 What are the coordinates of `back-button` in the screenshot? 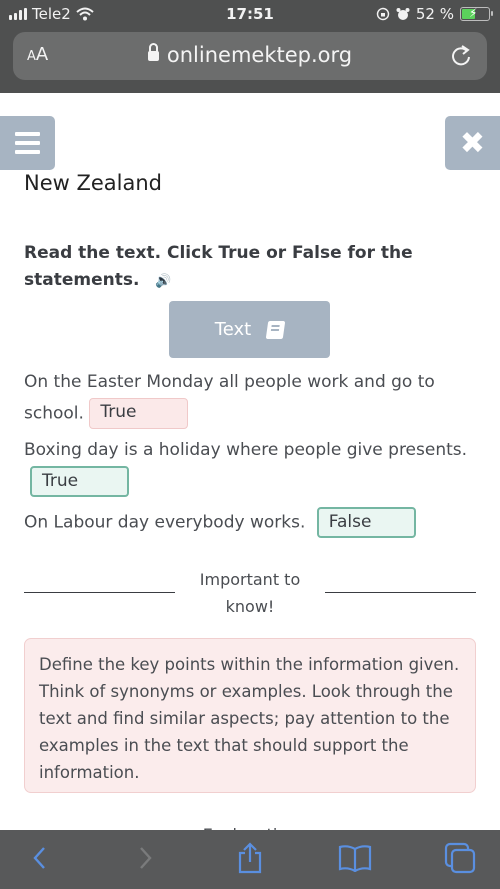 It's located at (40, 858).